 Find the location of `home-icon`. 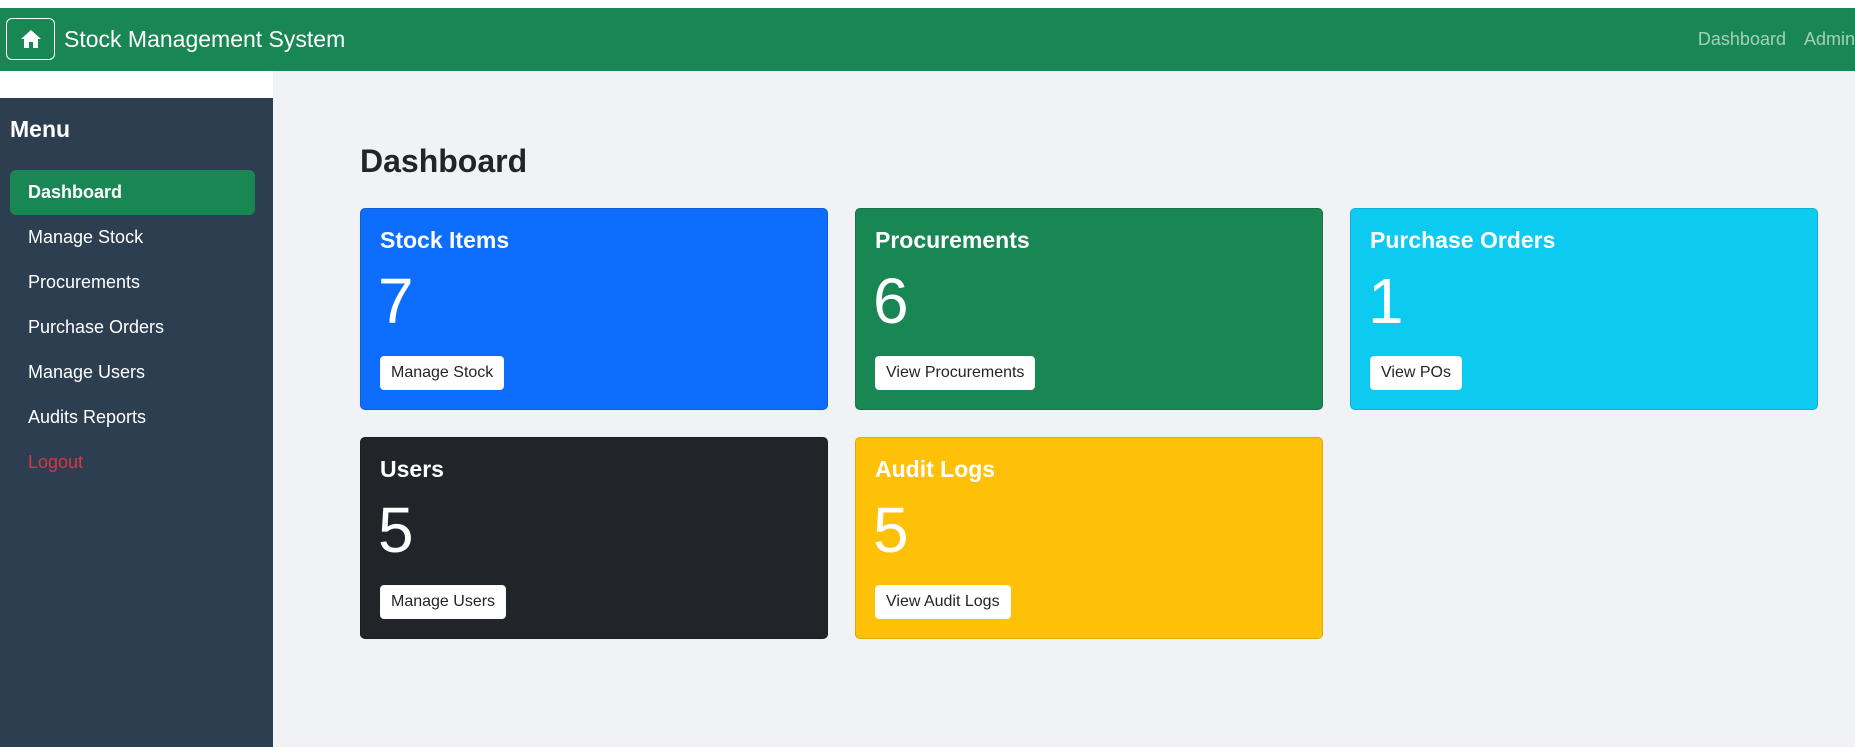

home-icon is located at coordinates (30, 39).